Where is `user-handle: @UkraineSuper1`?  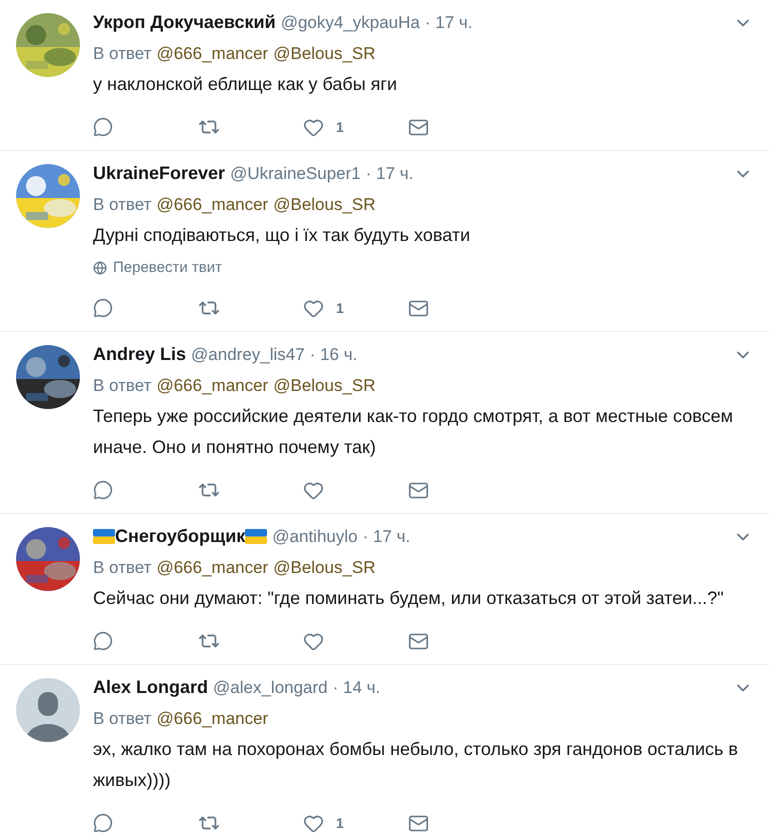
user-handle: @UkraineSuper1 is located at coordinates (295, 173).